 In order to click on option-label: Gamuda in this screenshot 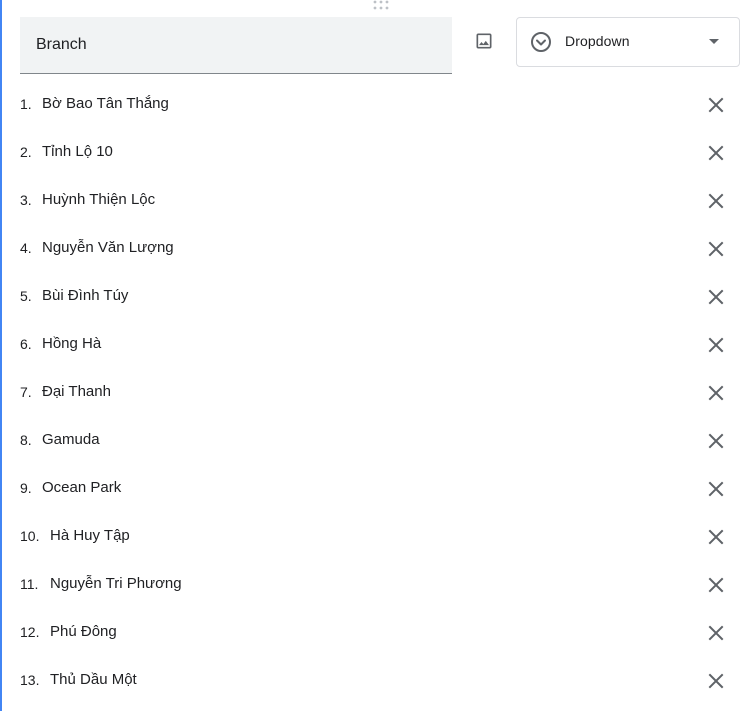, I will do `click(71, 439)`.